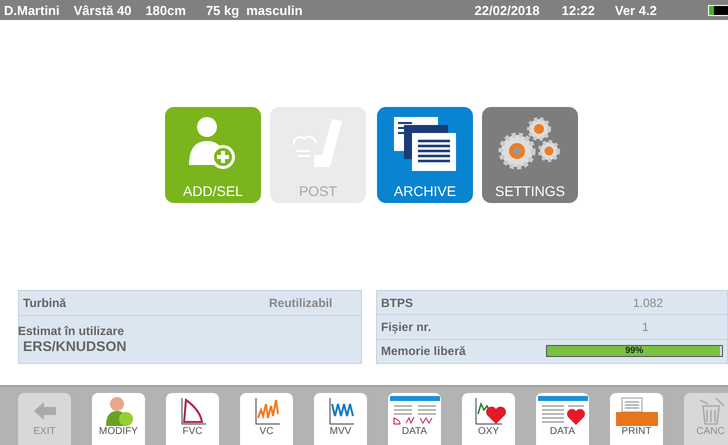 Image resolution: width=728 pixels, height=445 pixels. I want to click on version-label: Ver 4.2, so click(635, 10).